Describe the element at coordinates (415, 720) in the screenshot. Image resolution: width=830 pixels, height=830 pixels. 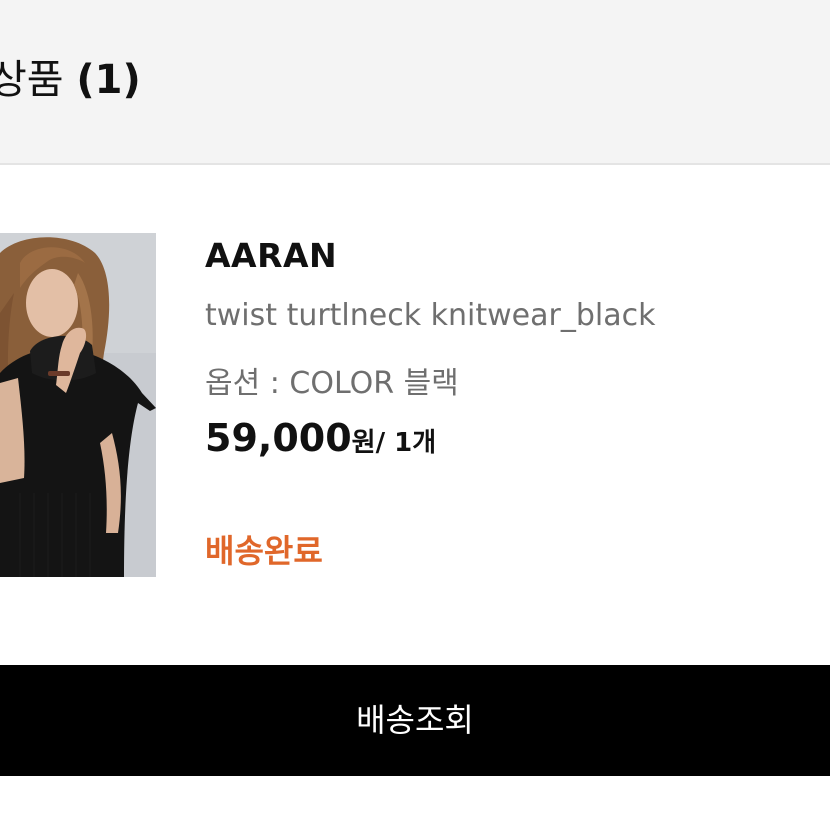
I see `track-delivery-button: 배송조회` at that location.